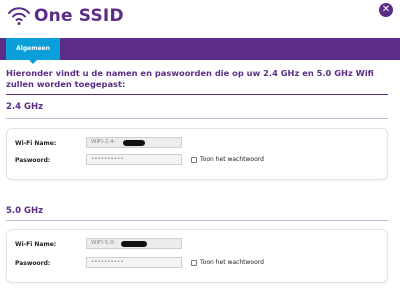 The width and height of the screenshot is (400, 295). What do you see at coordinates (103, 243) in the screenshot?
I see `wifi-name-value: WIFI-5.0-` at bounding box center [103, 243].